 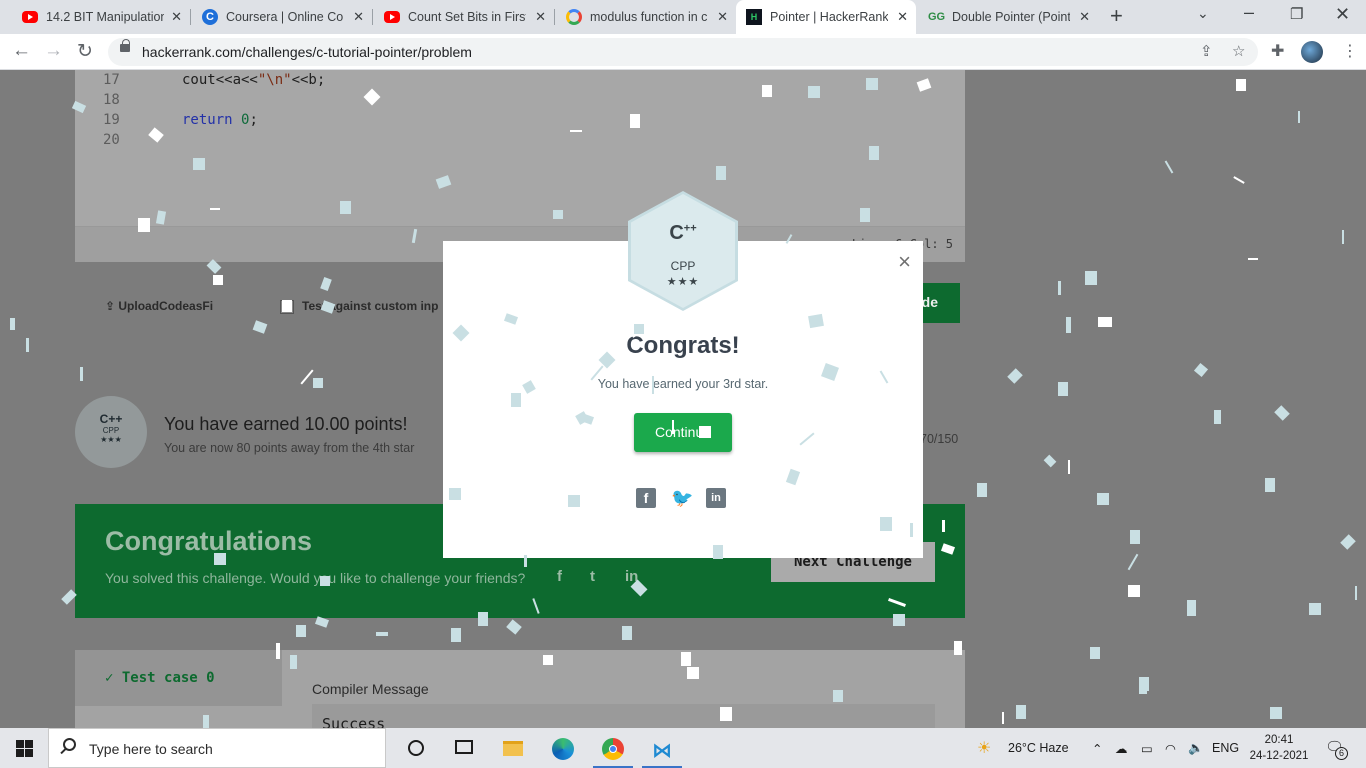 What do you see at coordinates (716, 498) in the screenshot?
I see `linkedin-icon: in` at bounding box center [716, 498].